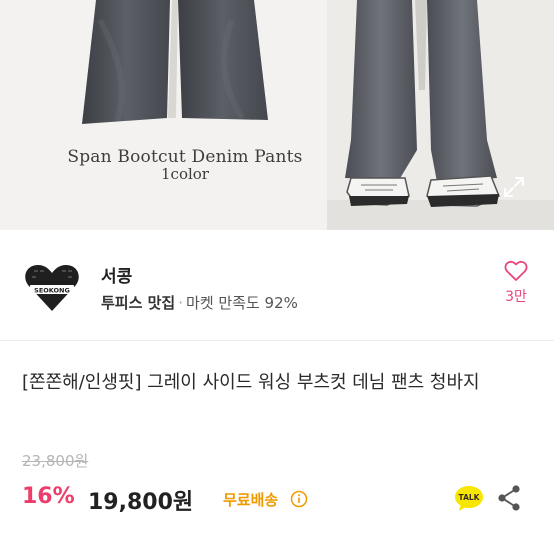 Image resolution: width=554 pixels, height=554 pixels. What do you see at coordinates (175, 62) in the screenshot?
I see `pants-flatlay-image` at bounding box center [175, 62].